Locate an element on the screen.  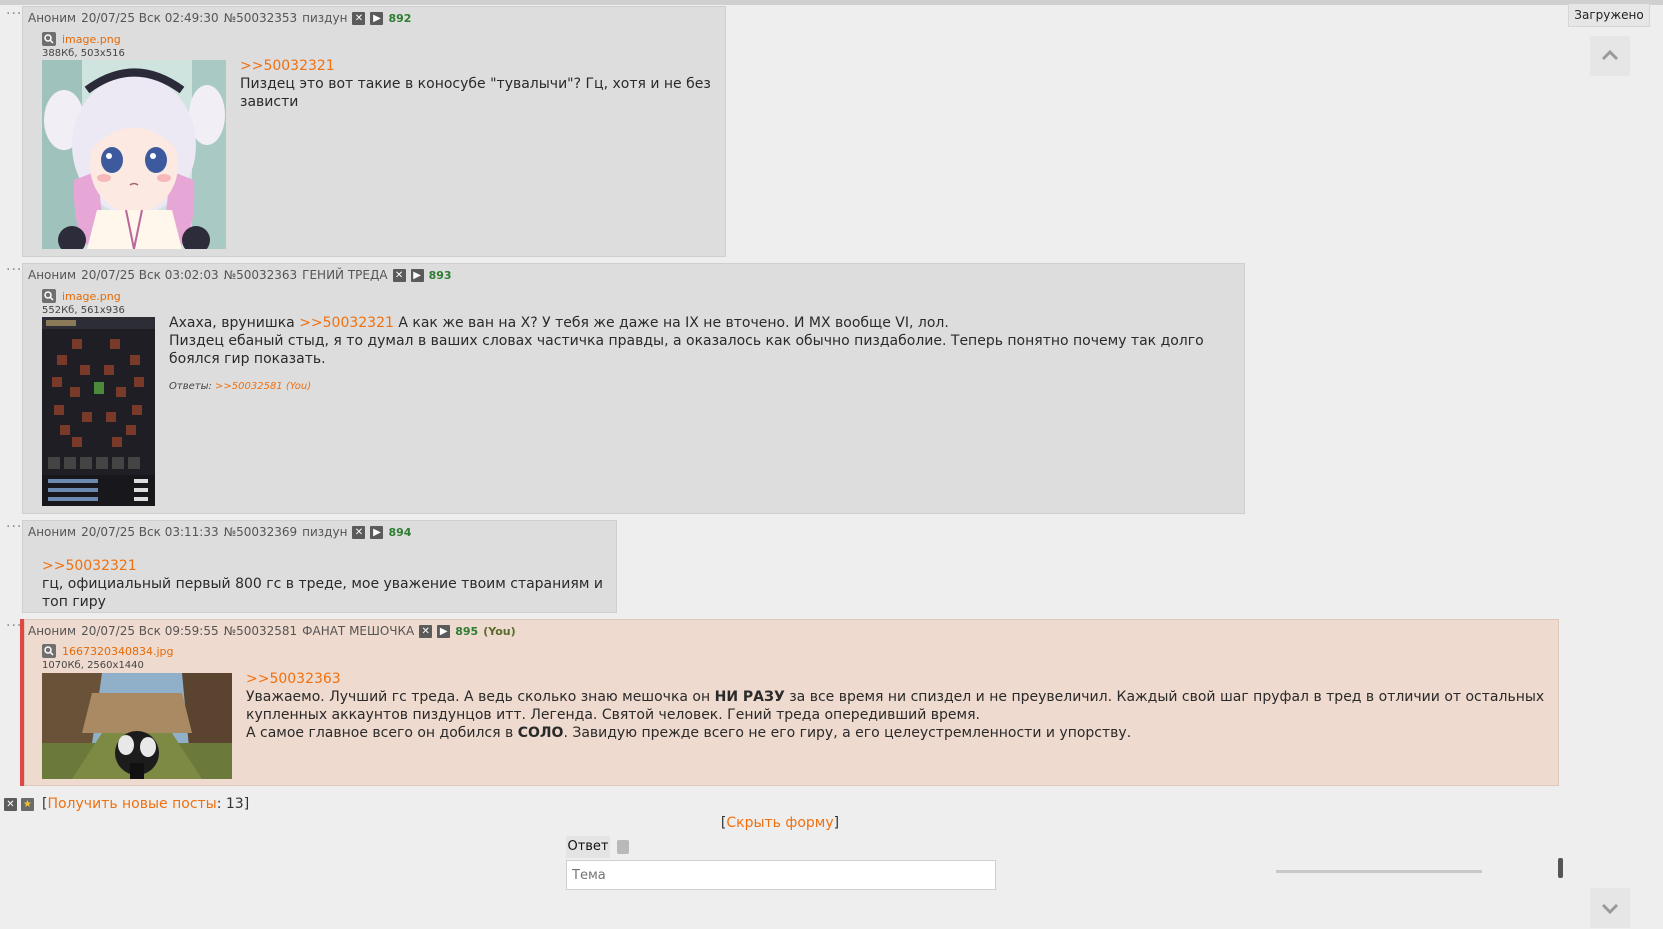
form-toggle-icon is located at coordinates (623, 847).